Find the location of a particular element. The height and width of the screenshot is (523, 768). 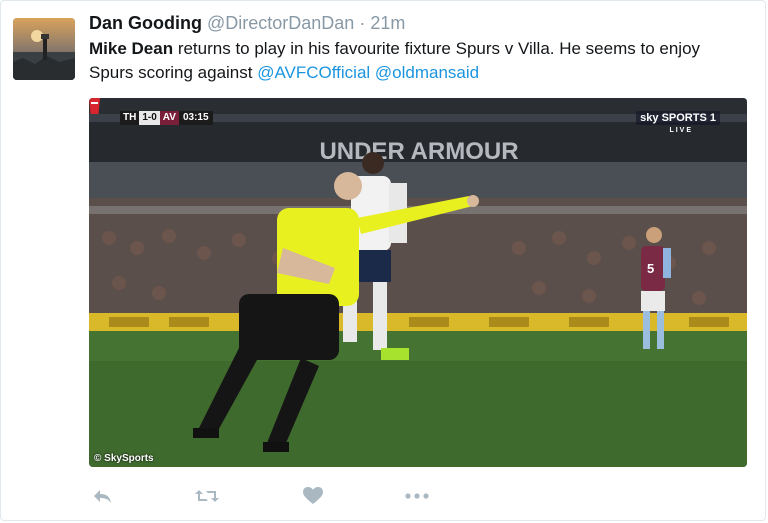

avatar is located at coordinates (44, 49).